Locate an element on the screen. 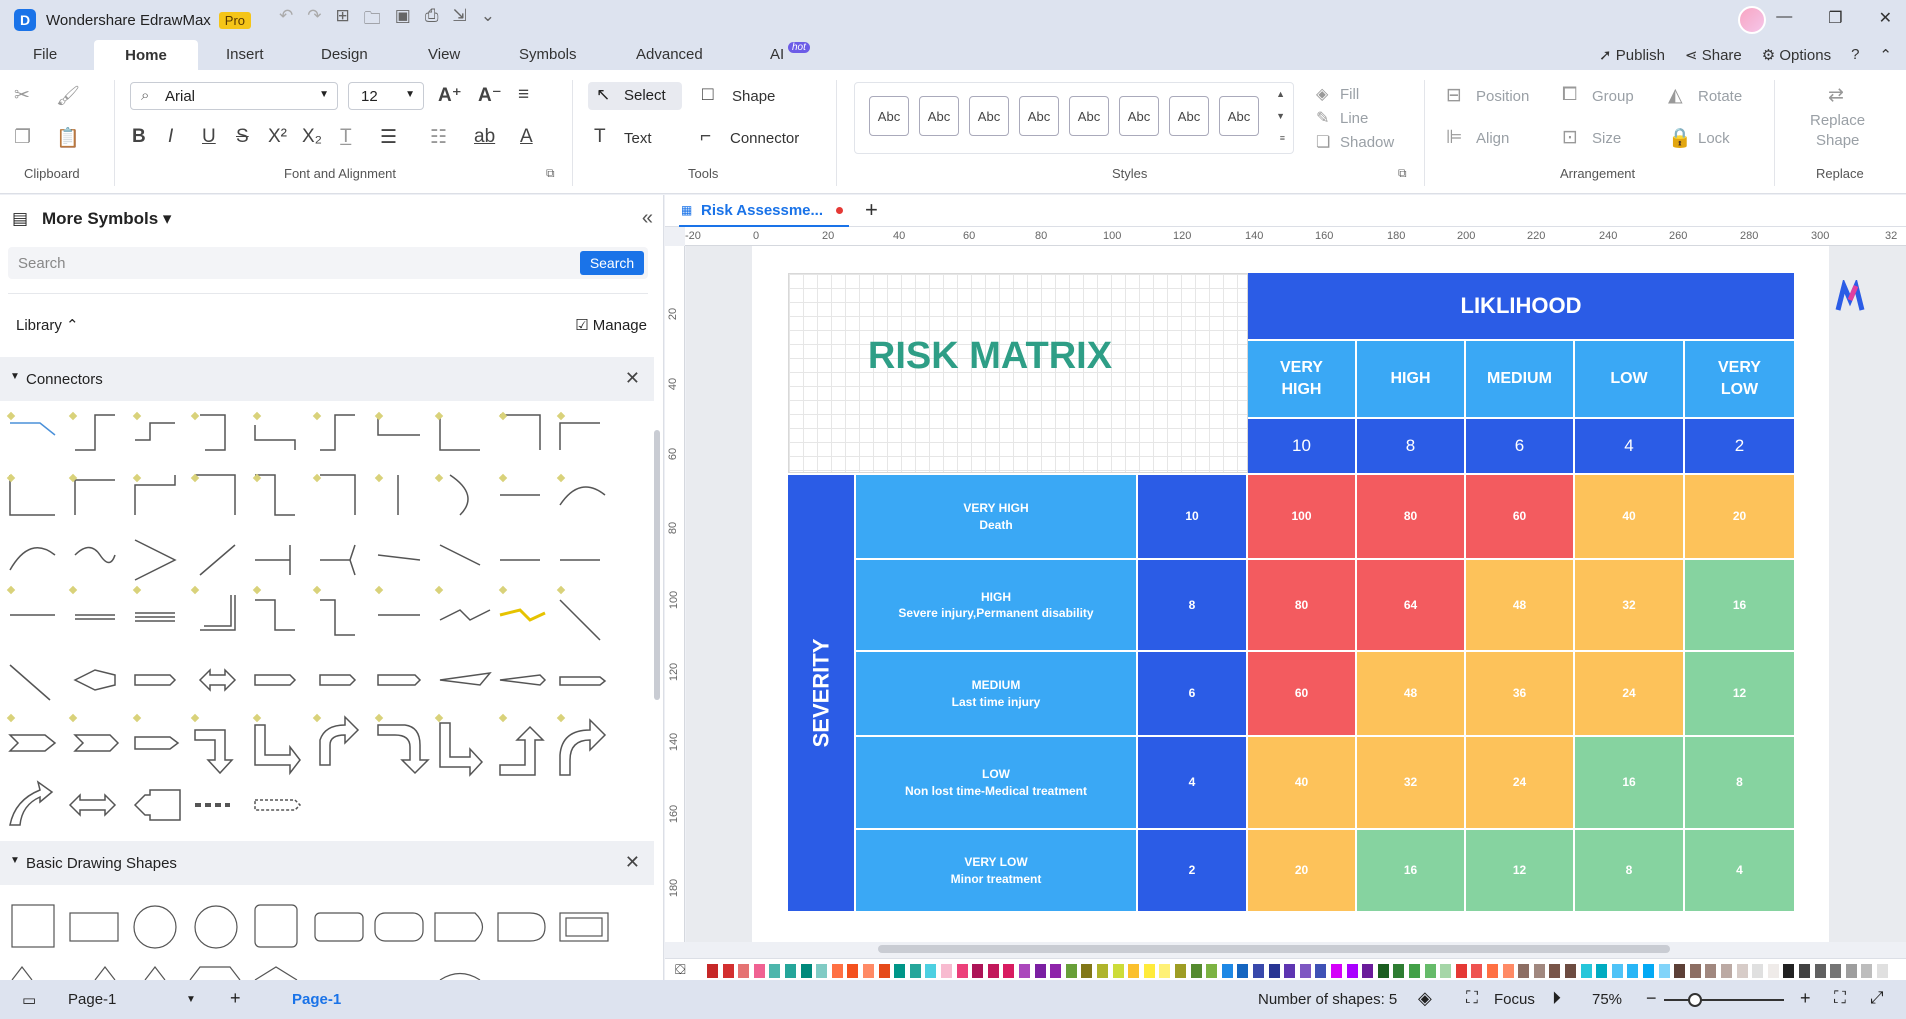 This screenshot has width=1906, height=1019. manage-button: ☑ Manage is located at coordinates (611, 325).